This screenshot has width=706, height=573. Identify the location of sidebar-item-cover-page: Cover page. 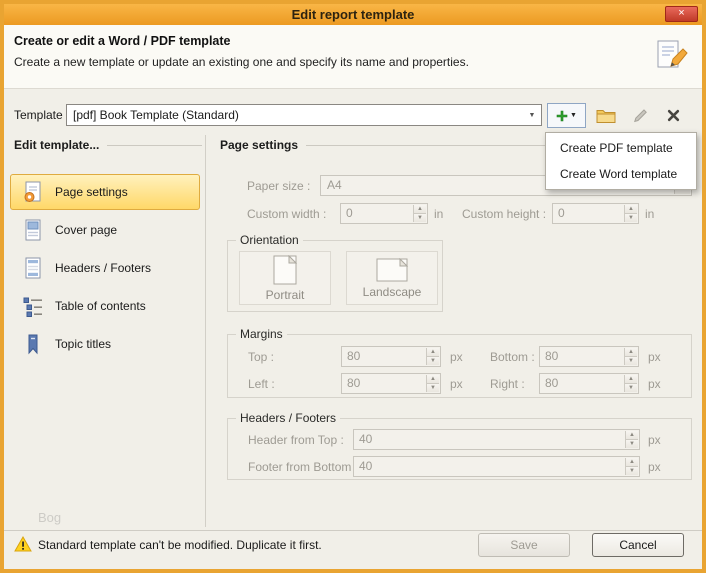
(105, 230).